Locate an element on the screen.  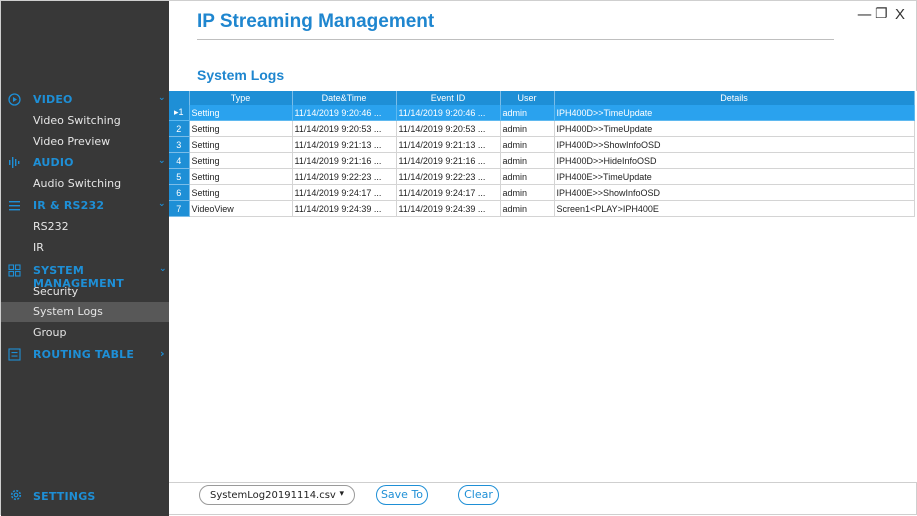
column-header-event-id: Event ID is located at coordinates (448, 98).